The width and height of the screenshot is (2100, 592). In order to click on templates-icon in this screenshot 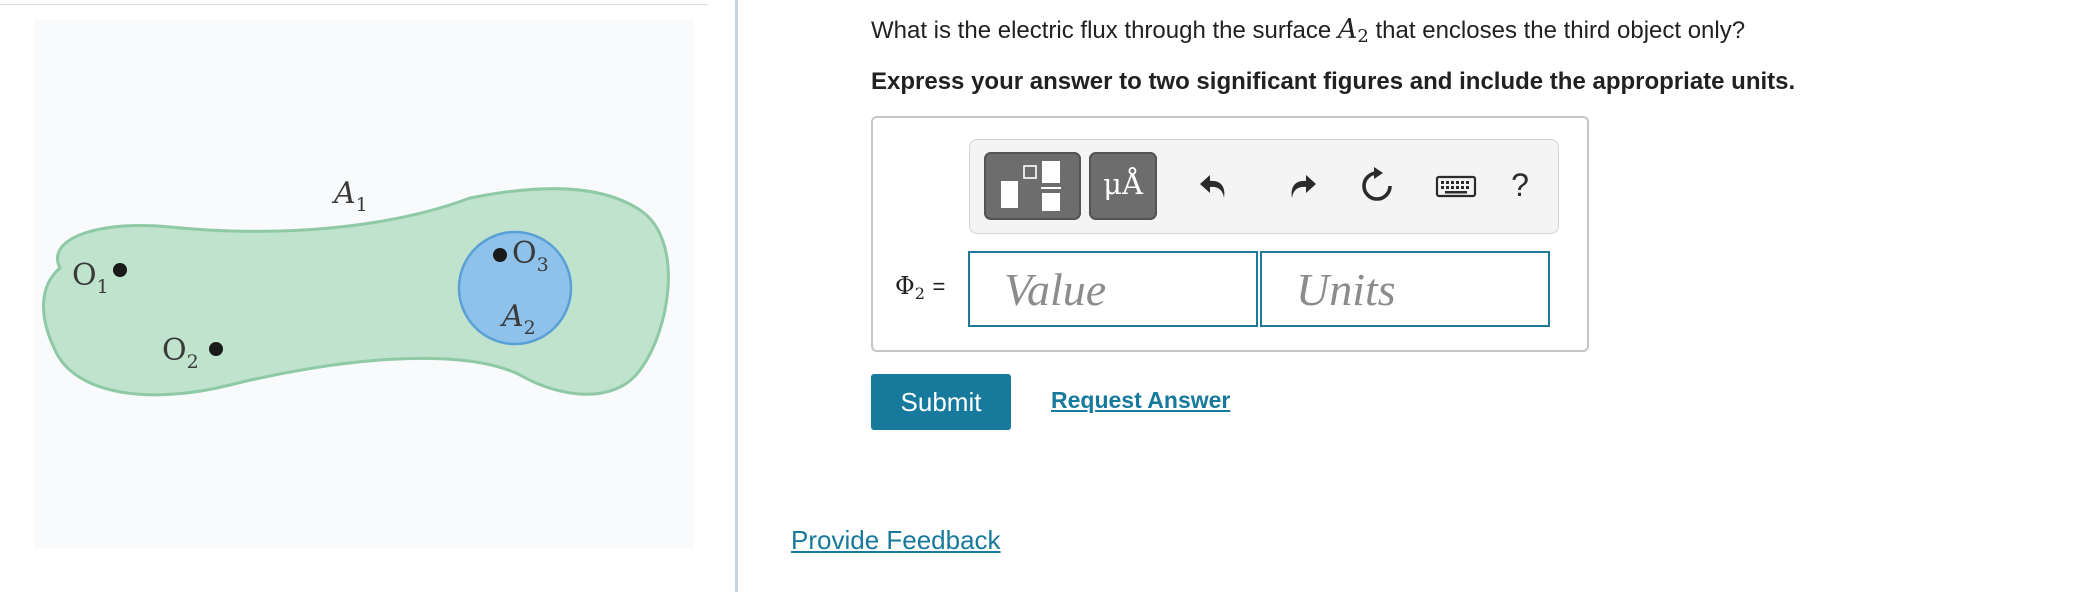, I will do `click(1031, 186)`.